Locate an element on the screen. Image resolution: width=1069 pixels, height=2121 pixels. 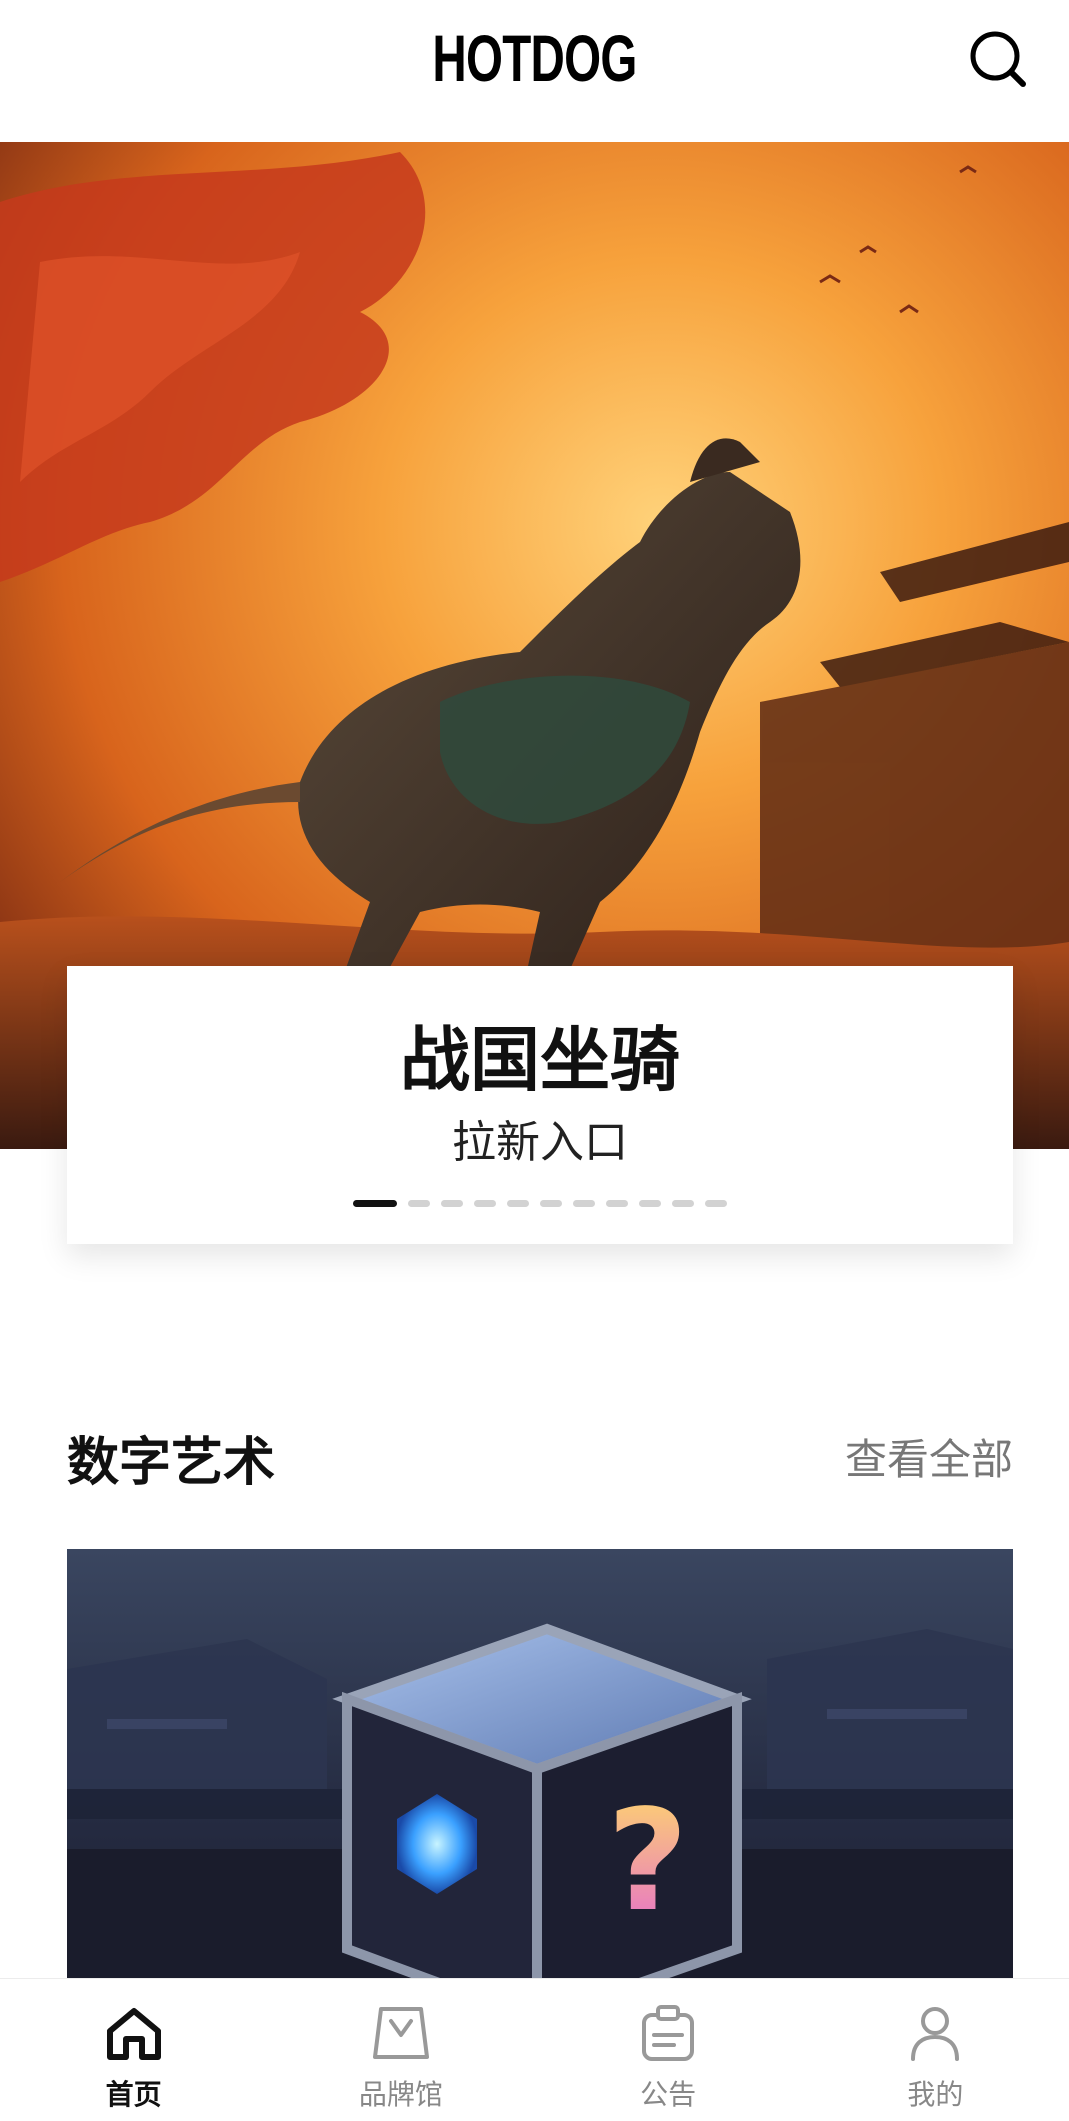
app-logo: HOTDOG is located at coordinates (535, 58).